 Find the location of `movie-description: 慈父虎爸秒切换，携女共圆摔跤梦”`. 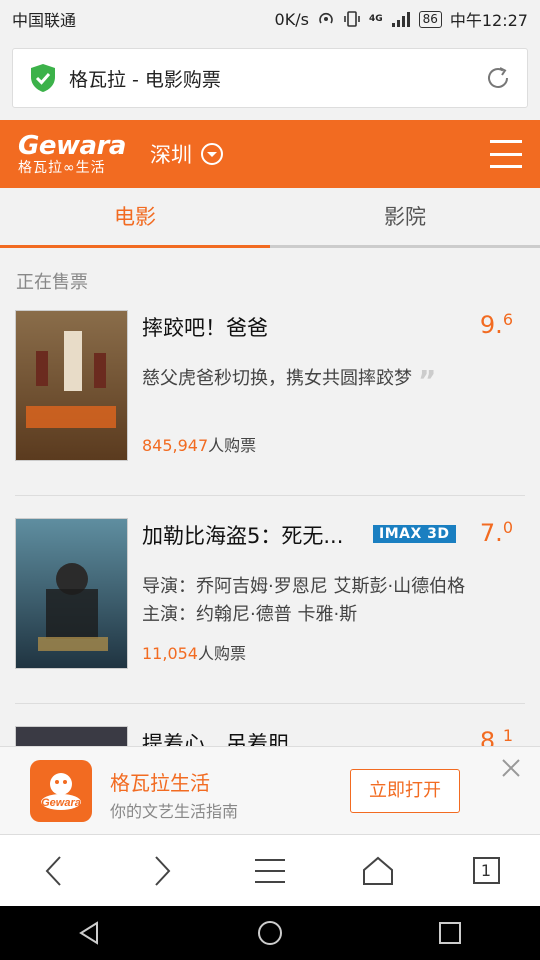

movie-description: 慈父虎爸秒切换，携女共圆摔跤梦” is located at coordinates (289, 380).